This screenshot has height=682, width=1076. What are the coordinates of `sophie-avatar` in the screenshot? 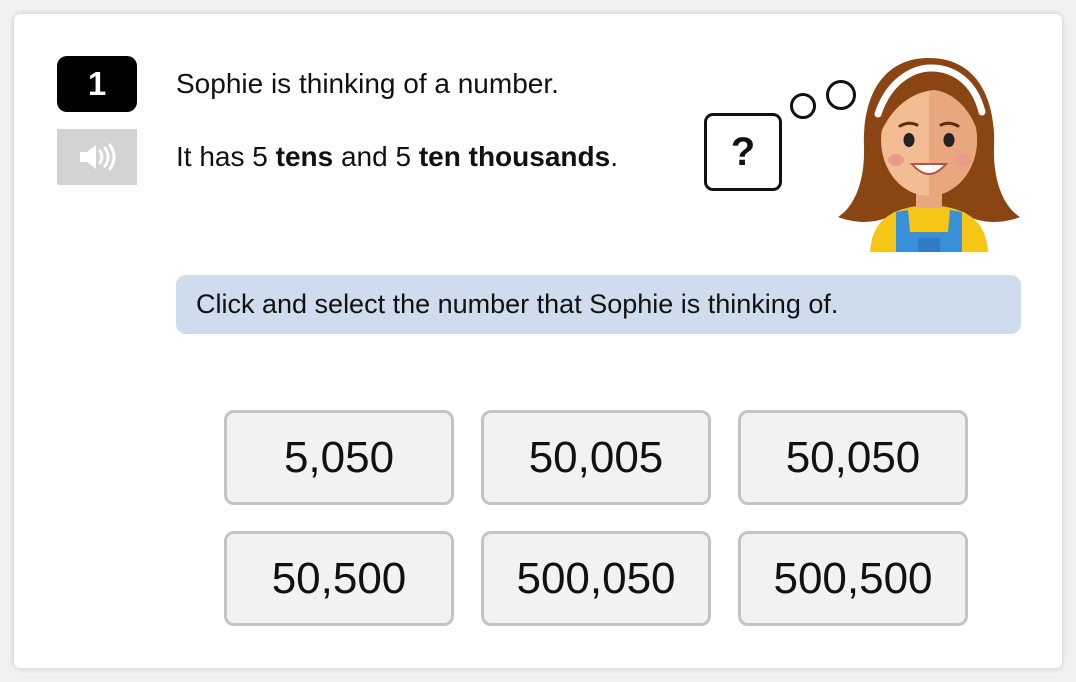 It's located at (929, 155).